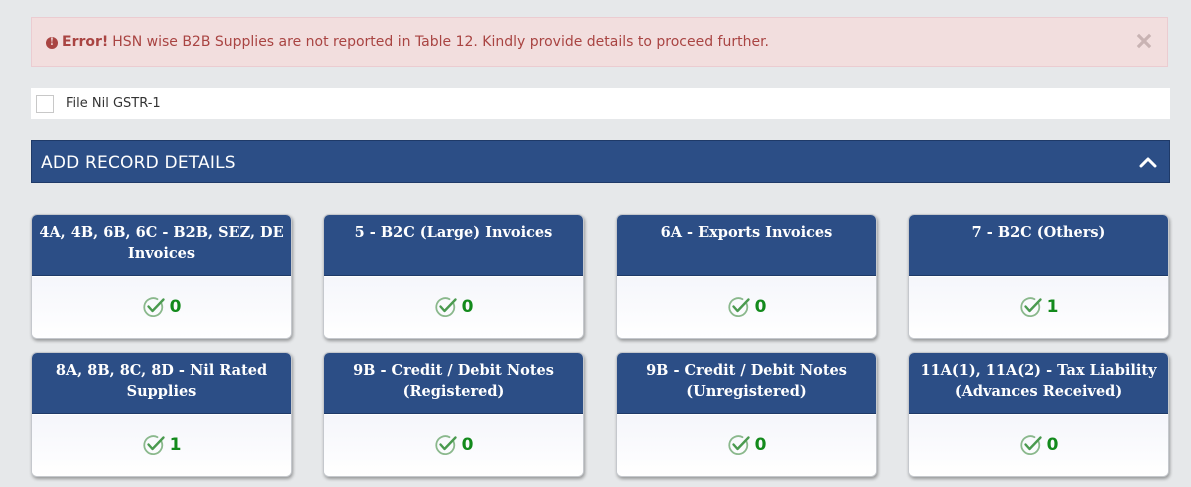  Describe the element at coordinates (746, 383) in the screenshot. I see `tile-title: 9B - Credit / Debit Notes (Unregistered)` at that location.